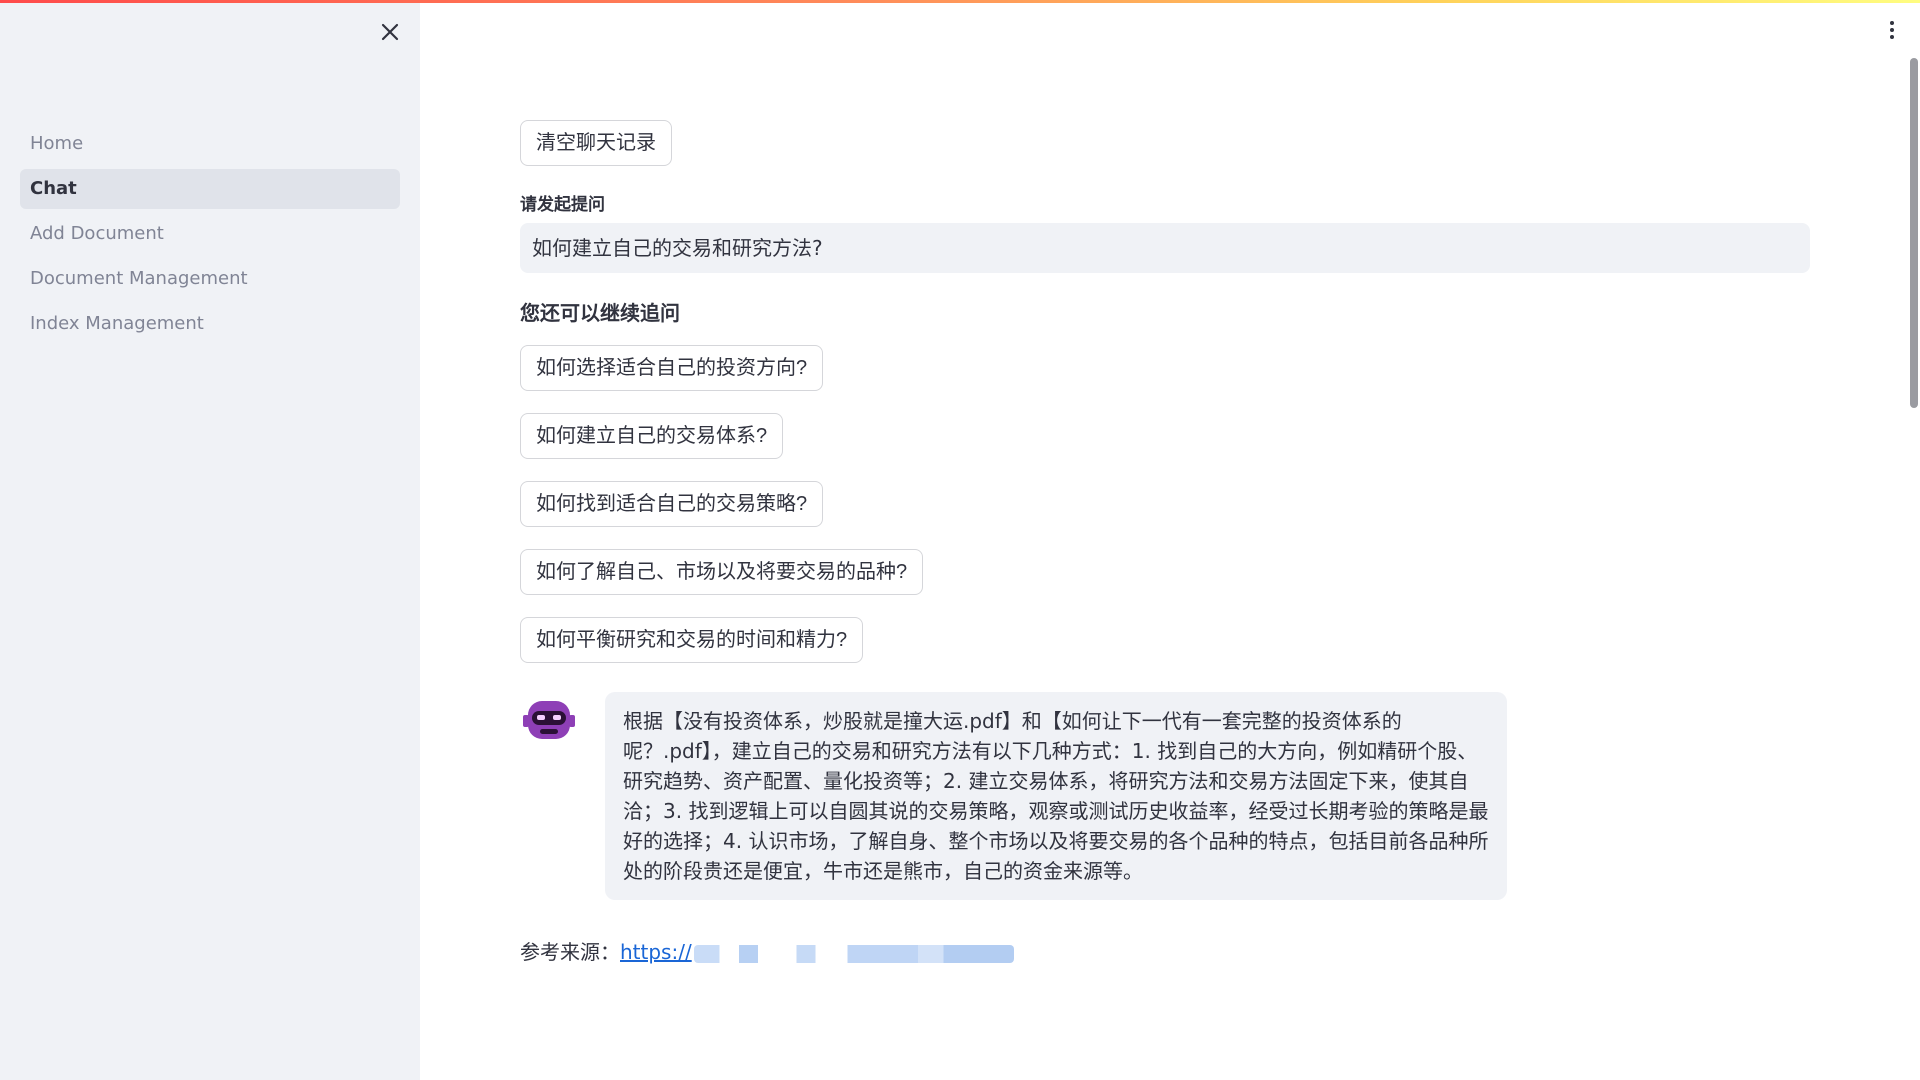 Image resolution: width=1920 pixels, height=1080 pixels. What do you see at coordinates (210, 279) in the screenshot?
I see `sidebar-item-document-management: Document Management` at bounding box center [210, 279].